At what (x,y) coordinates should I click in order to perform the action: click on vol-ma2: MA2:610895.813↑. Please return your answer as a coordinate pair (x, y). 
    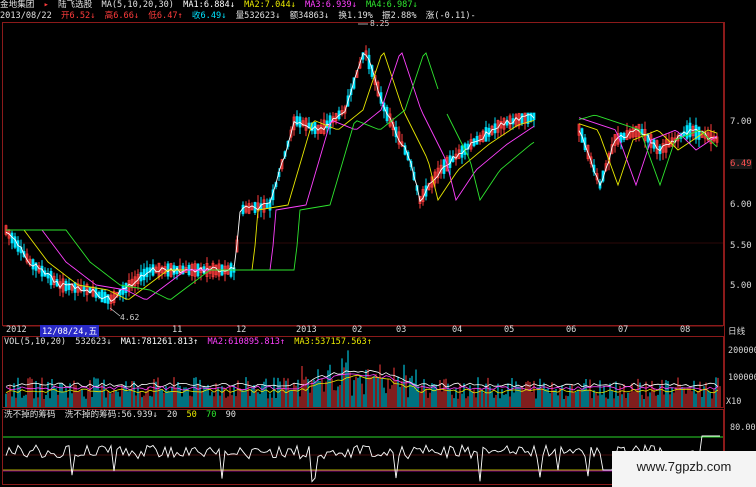
    Looking at the image, I should click on (246, 342).